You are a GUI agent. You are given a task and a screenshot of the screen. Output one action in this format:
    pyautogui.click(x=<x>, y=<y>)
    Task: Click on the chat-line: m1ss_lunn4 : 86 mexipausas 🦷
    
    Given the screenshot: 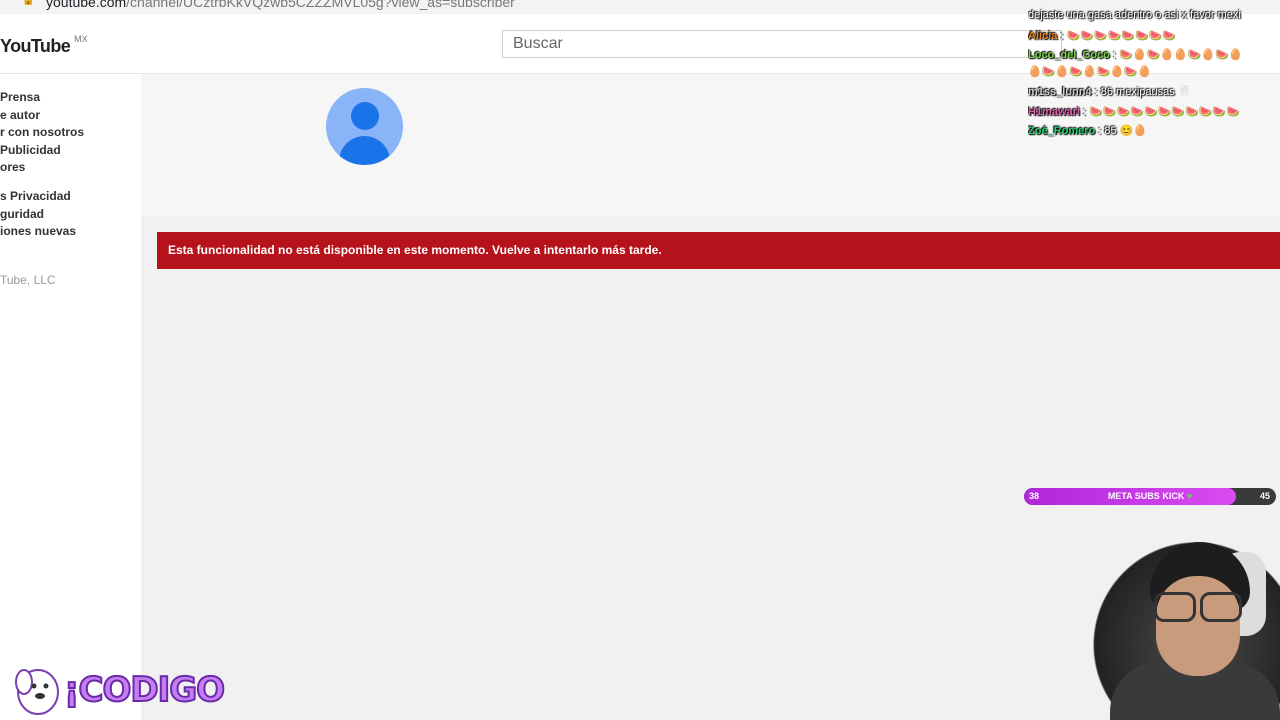 What is the action you would take?
    pyautogui.click(x=1110, y=92)
    